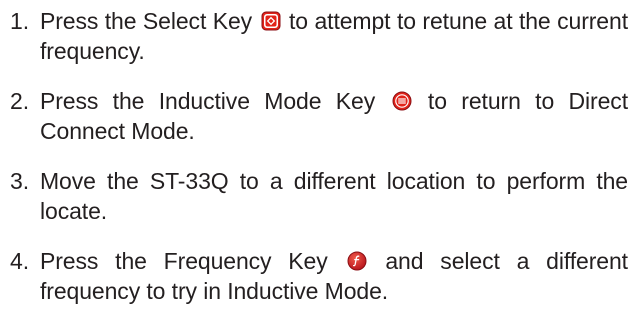  I want to click on frequency-key-icon, so click(357, 261).